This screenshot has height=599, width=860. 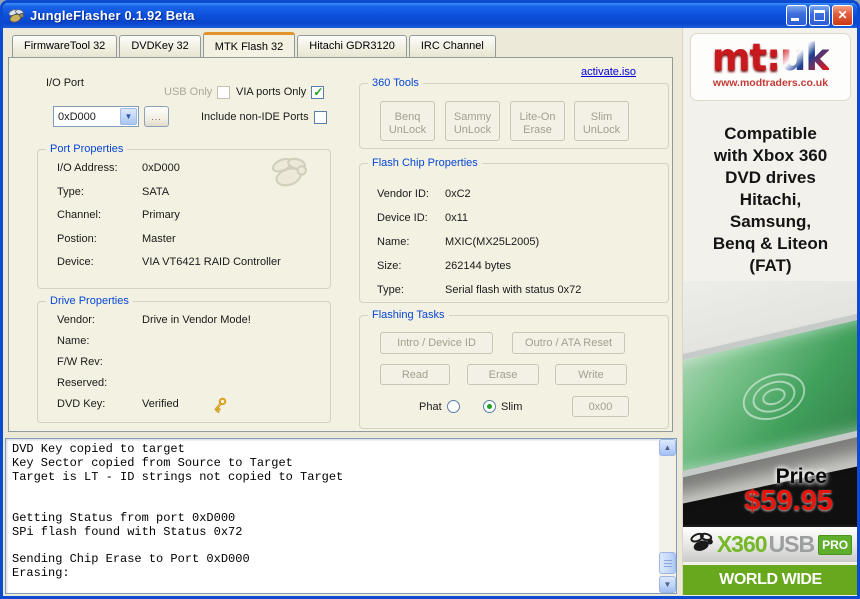 What do you see at coordinates (796, 15) in the screenshot?
I see `minimize-button` at bounding box center [796, 15].